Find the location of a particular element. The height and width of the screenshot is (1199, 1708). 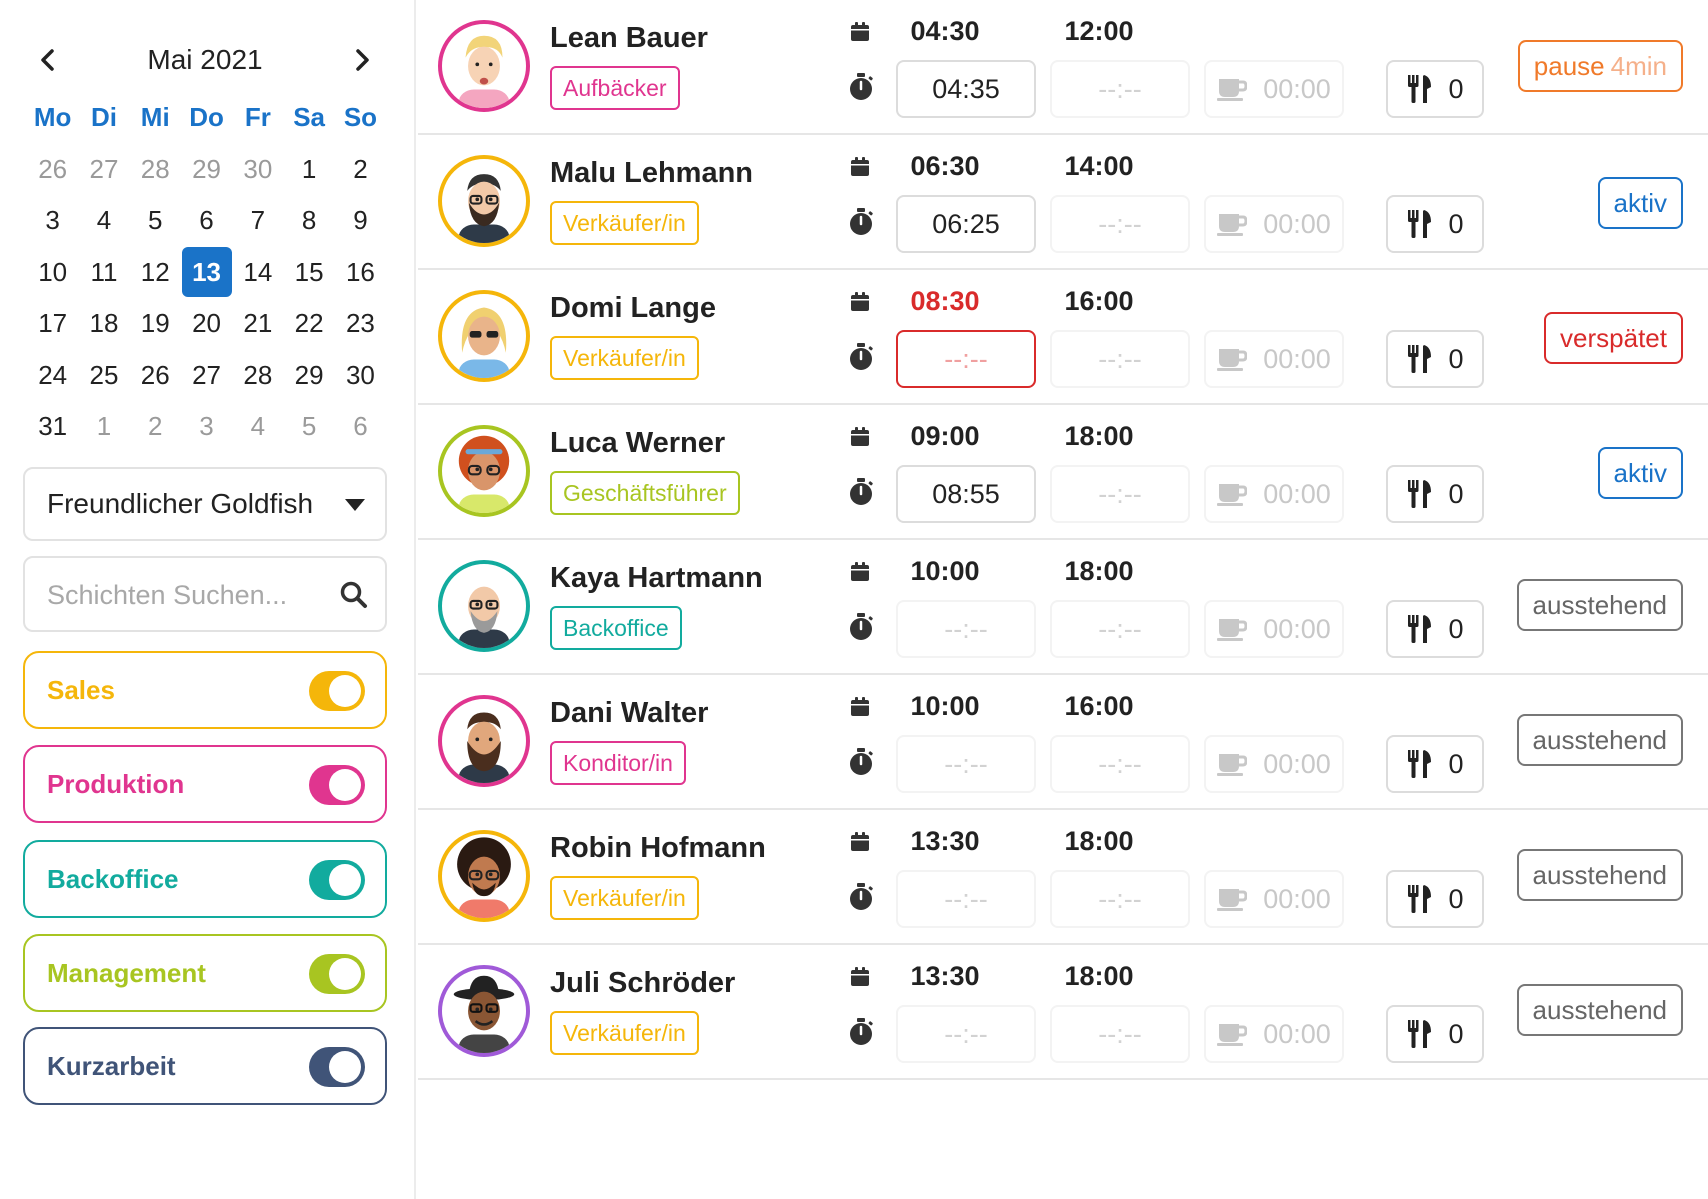

search-input is located at coordinates (182, 595).